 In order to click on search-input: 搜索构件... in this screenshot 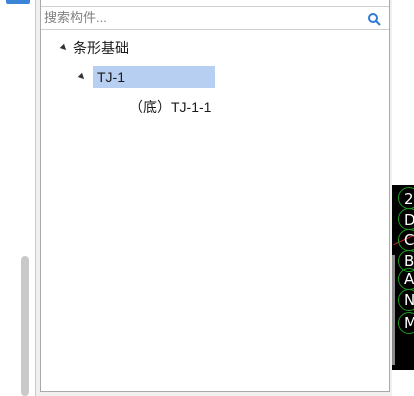, I will do `click(215, 18)`.